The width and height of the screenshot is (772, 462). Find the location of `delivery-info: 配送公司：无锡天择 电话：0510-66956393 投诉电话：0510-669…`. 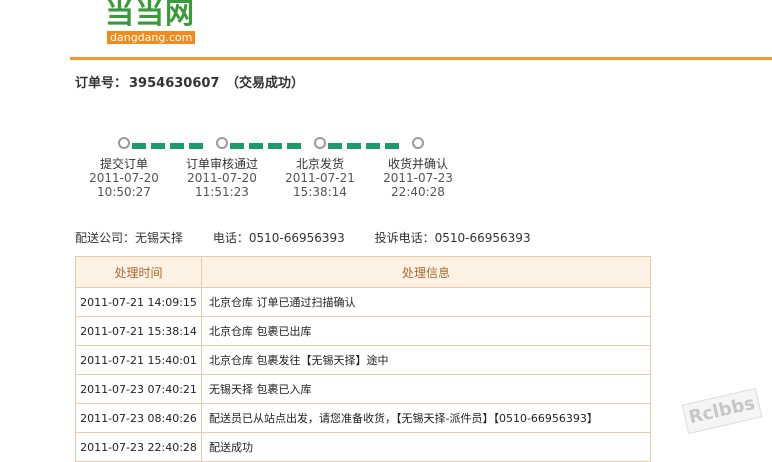

delivery-info: 配送公司：无锡天择 电话：0510-66956393 投诉电话：0510-669… is located at coordinates (316, 237).